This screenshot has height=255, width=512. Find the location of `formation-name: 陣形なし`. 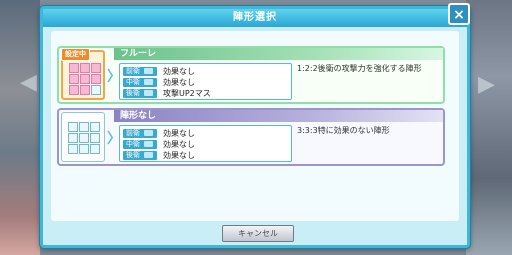

formation-name: 陣形なし is located at coordinates (278, 116).